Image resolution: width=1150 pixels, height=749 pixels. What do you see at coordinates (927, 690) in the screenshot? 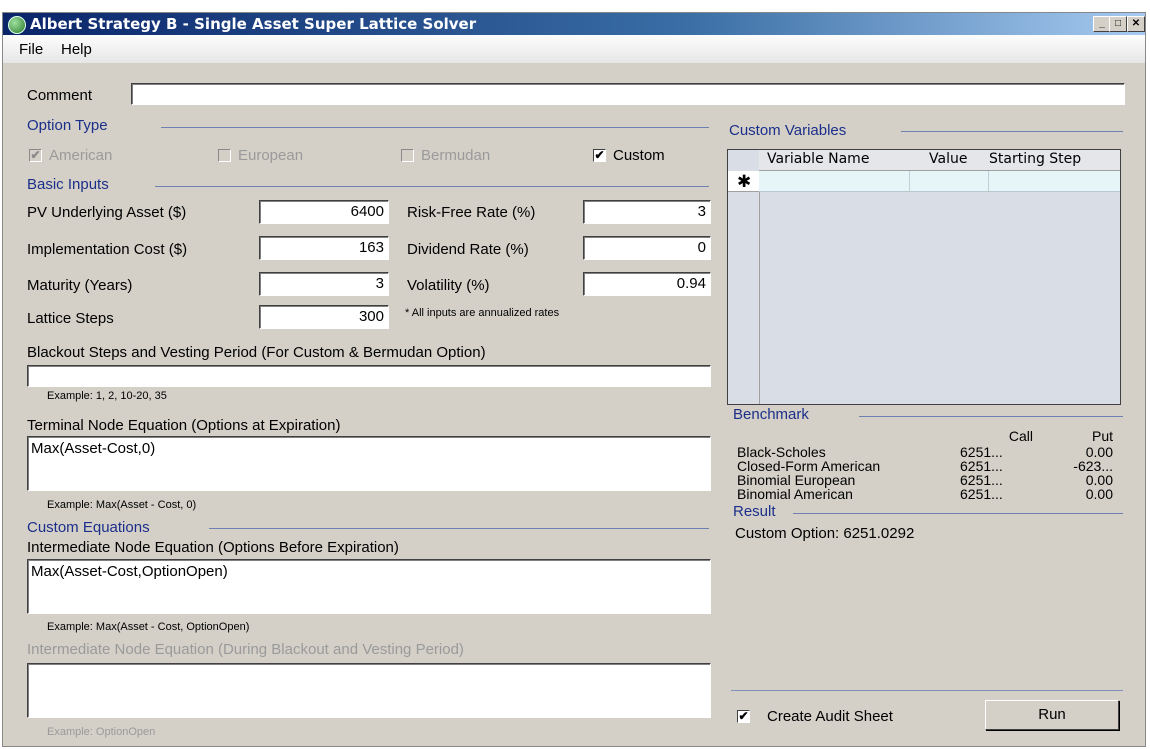
I see `bottom-divider` at bounding box center [927, 690].